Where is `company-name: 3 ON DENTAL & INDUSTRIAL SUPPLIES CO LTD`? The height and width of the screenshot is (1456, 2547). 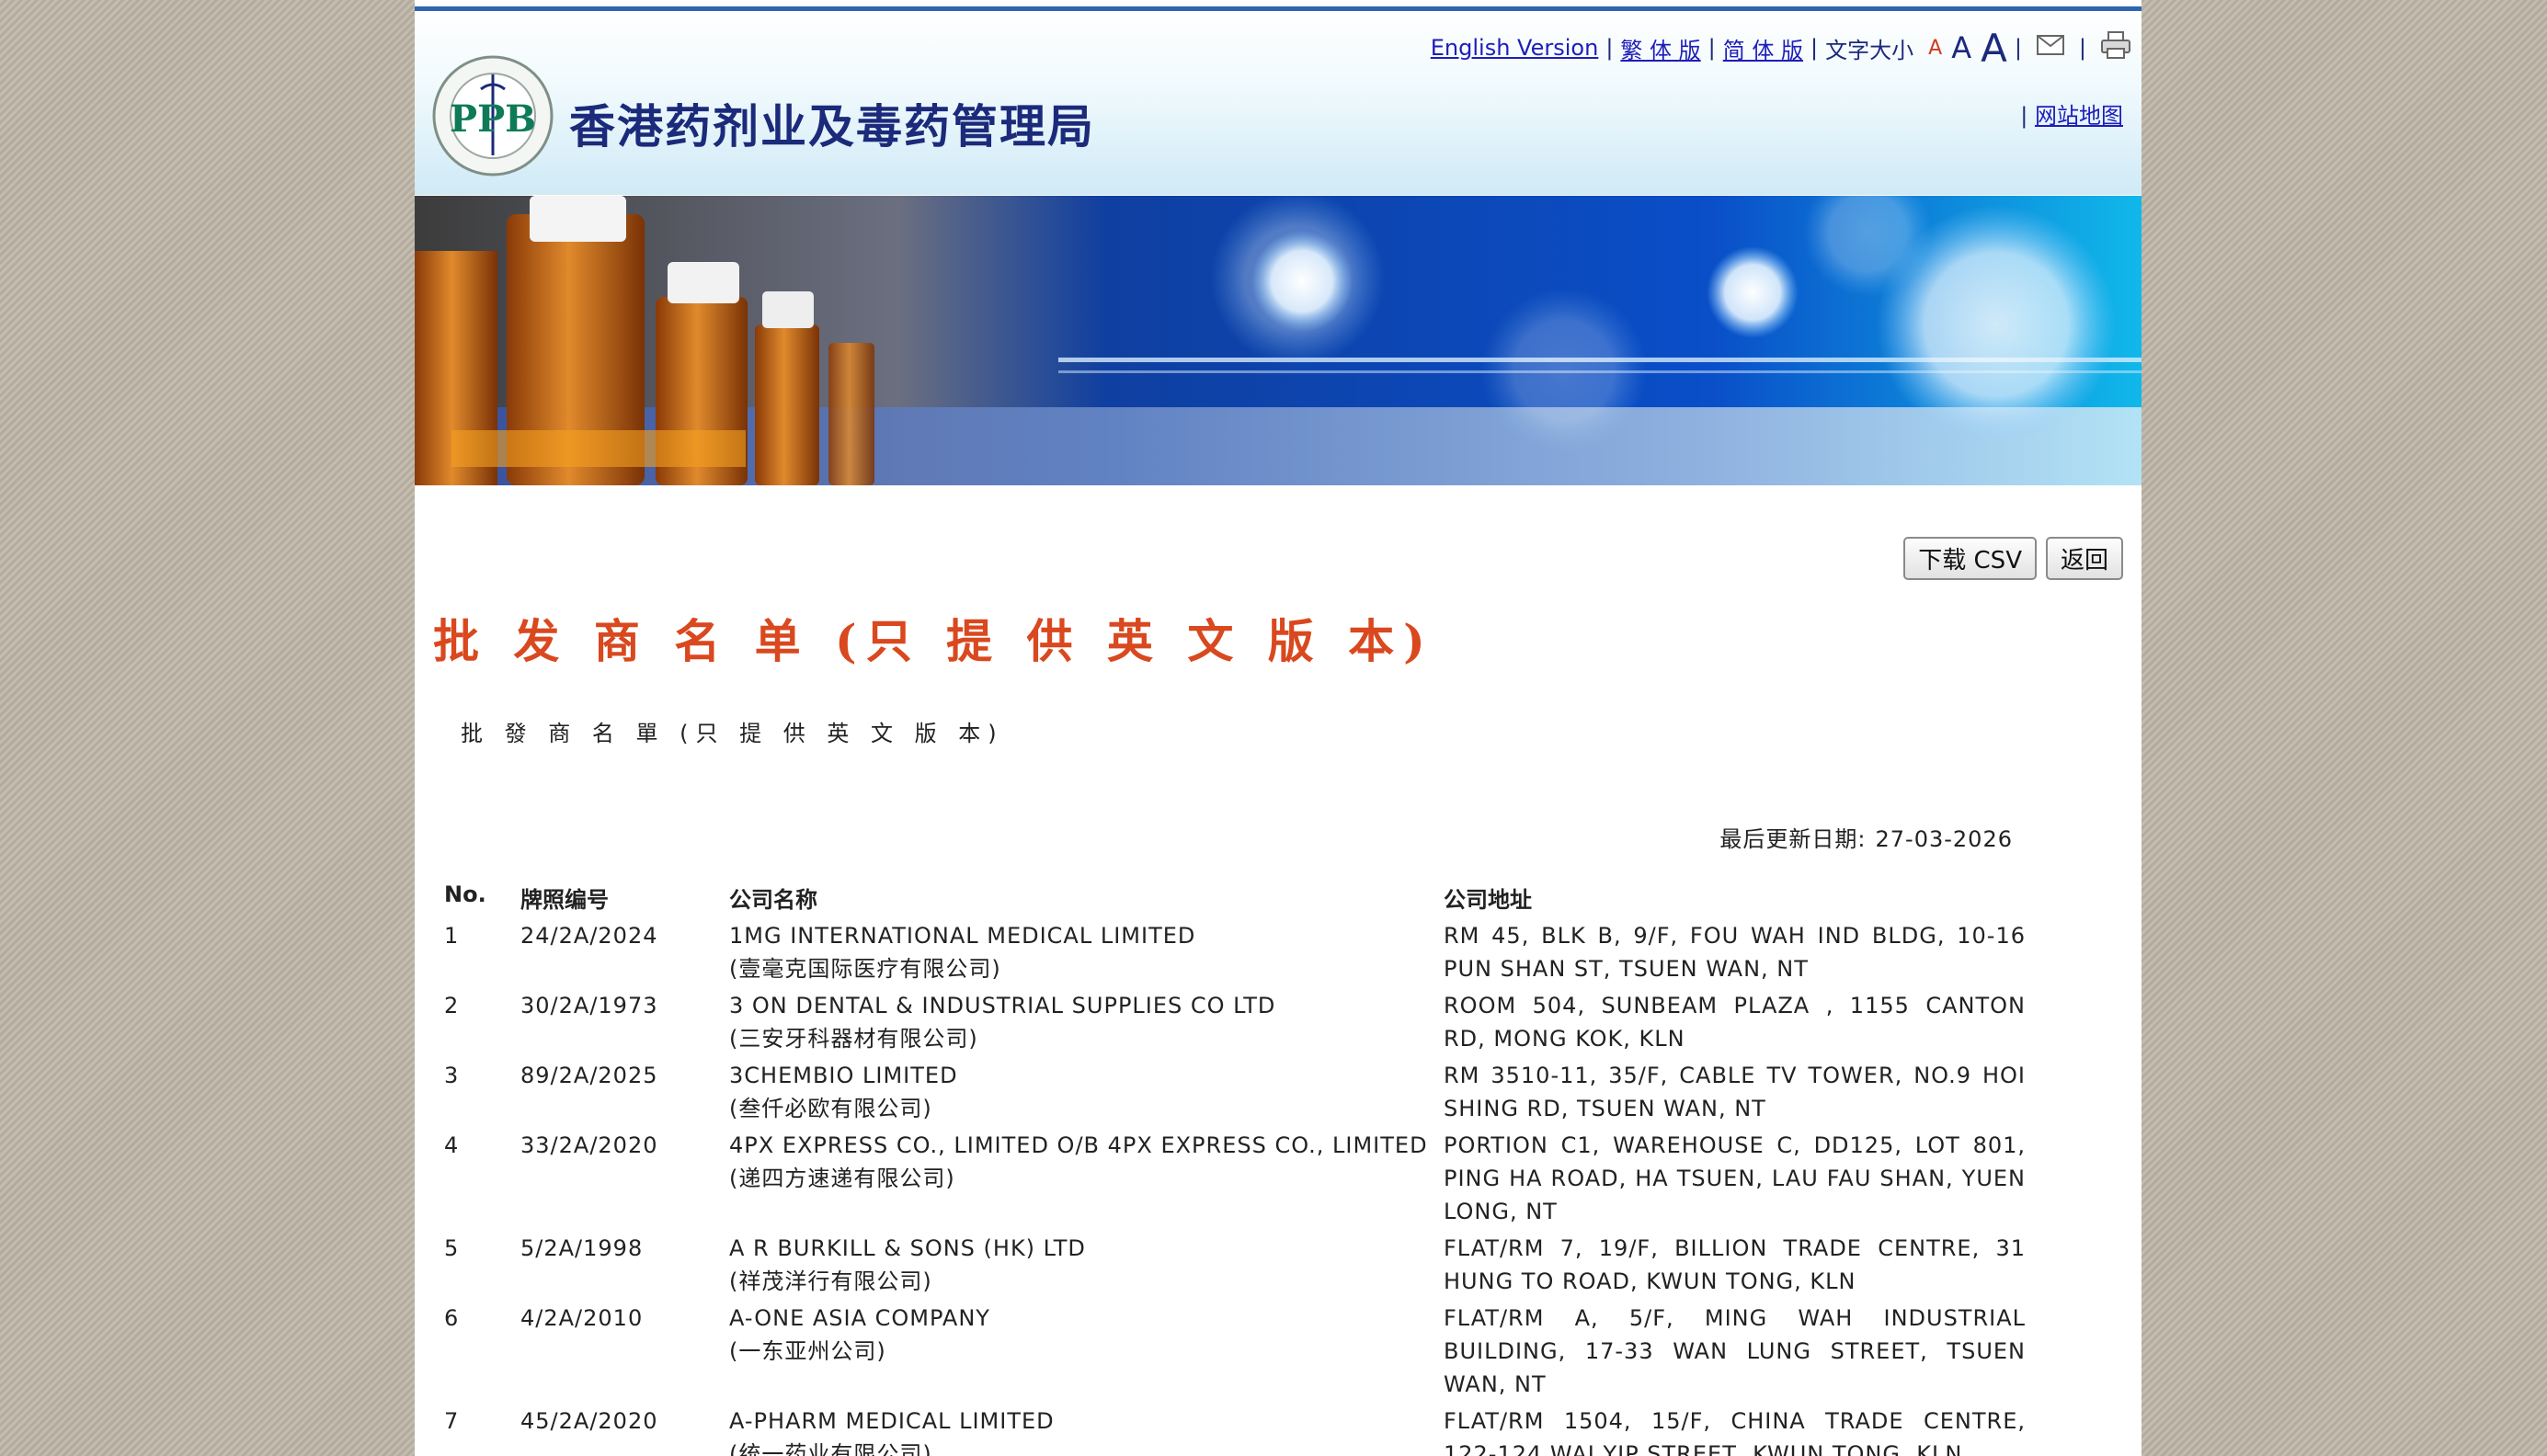 company-name: 3 ON DENTAL & INDUSTRIAL SUPPLIES CO LTD is located at coordinates (1003, 1005).